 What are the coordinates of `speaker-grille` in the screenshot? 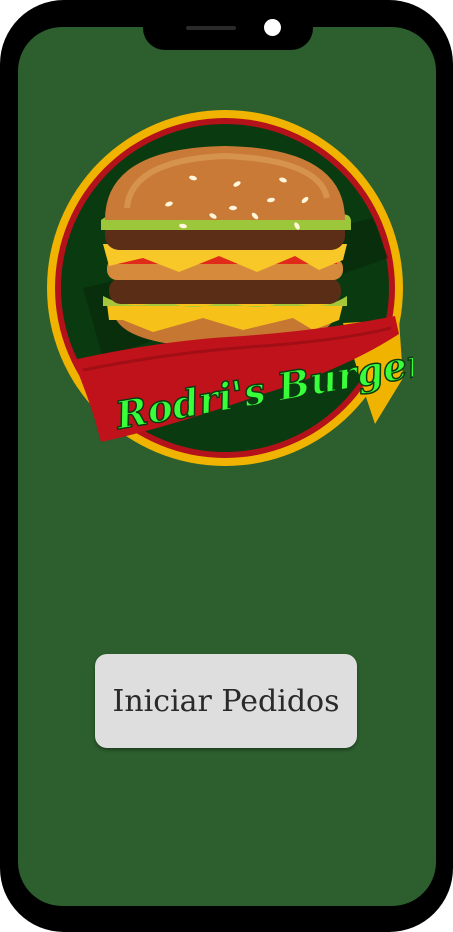 It's located at (211, 28).